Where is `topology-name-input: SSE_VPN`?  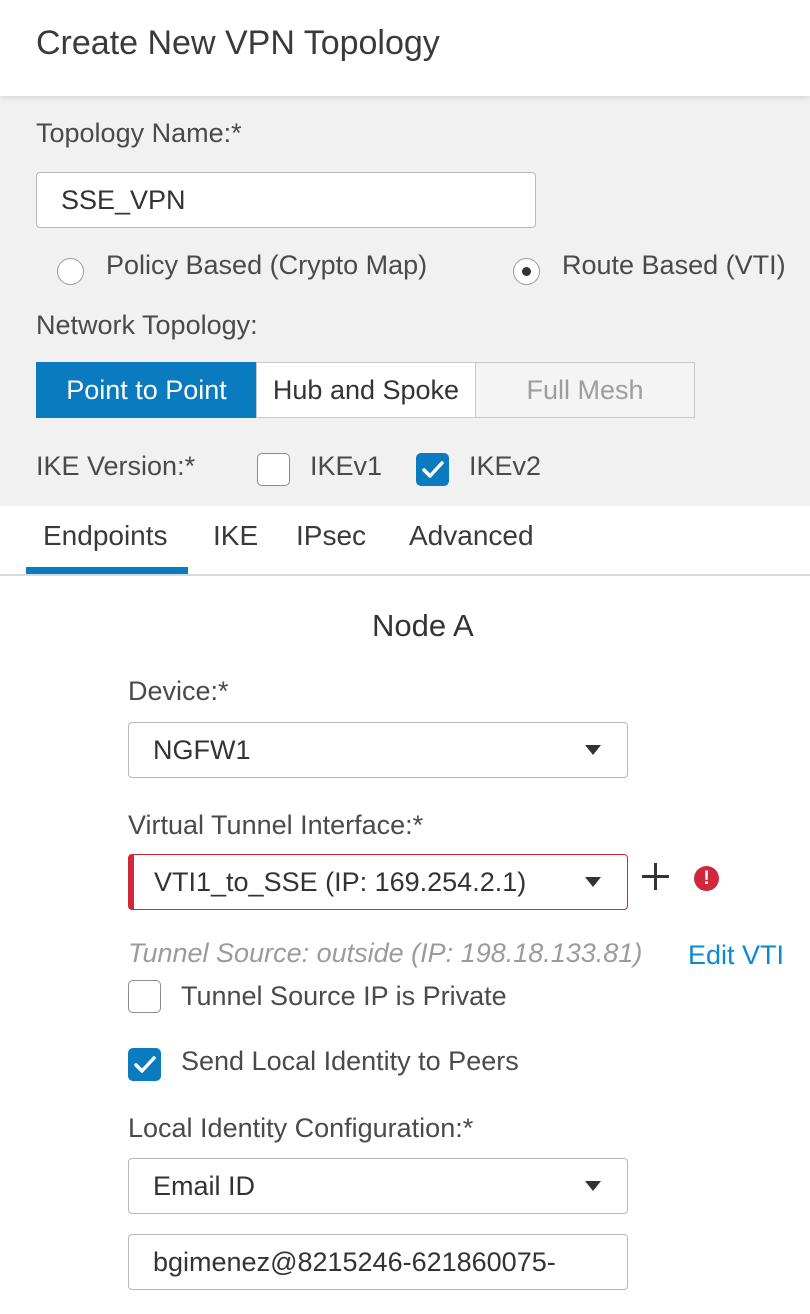 topology-name-input: SSE_VPN is located at coordinates (286, 200).